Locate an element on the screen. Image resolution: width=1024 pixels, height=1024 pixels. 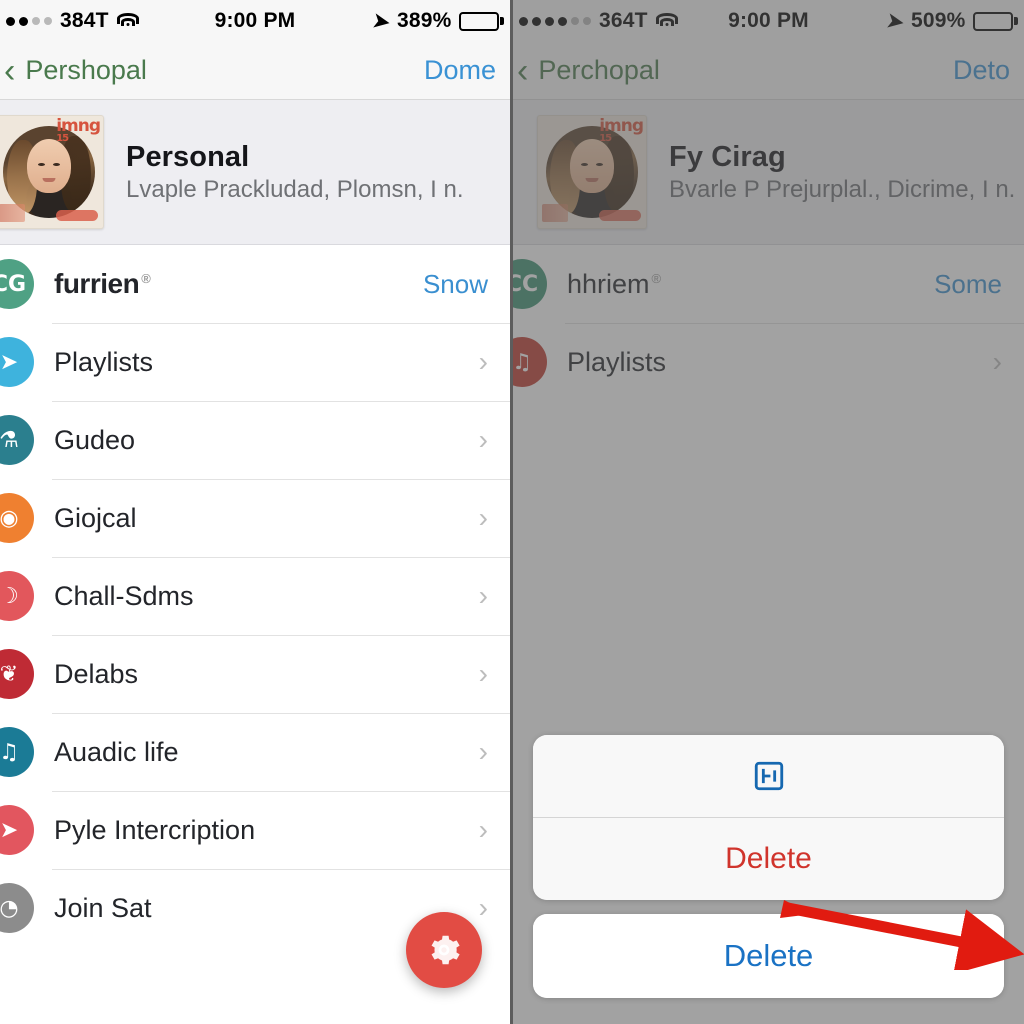
action-sheet-icon-item is located at coordinates (768, 776).